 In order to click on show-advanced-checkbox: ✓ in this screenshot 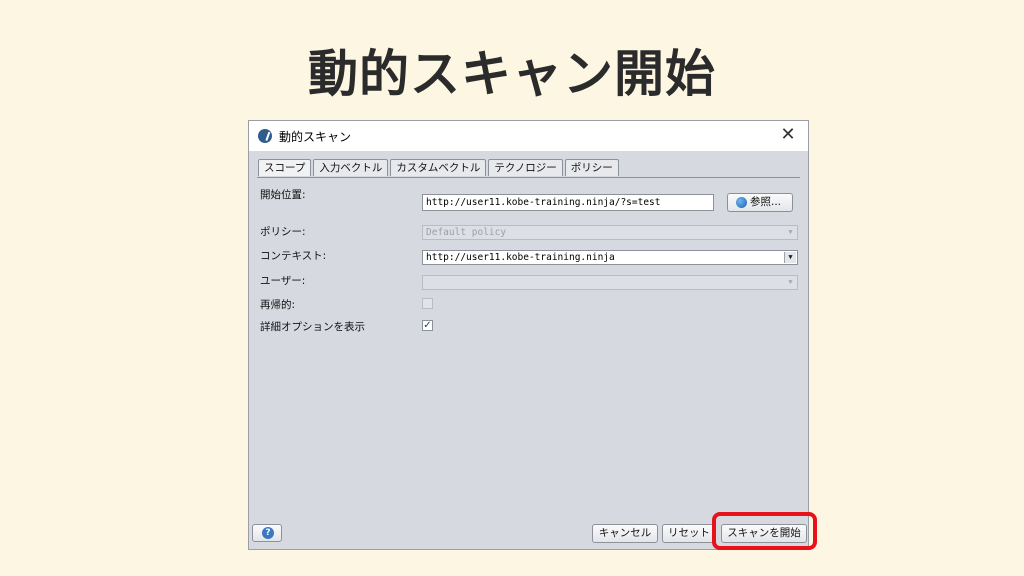, I will do `click(427, 325)`.